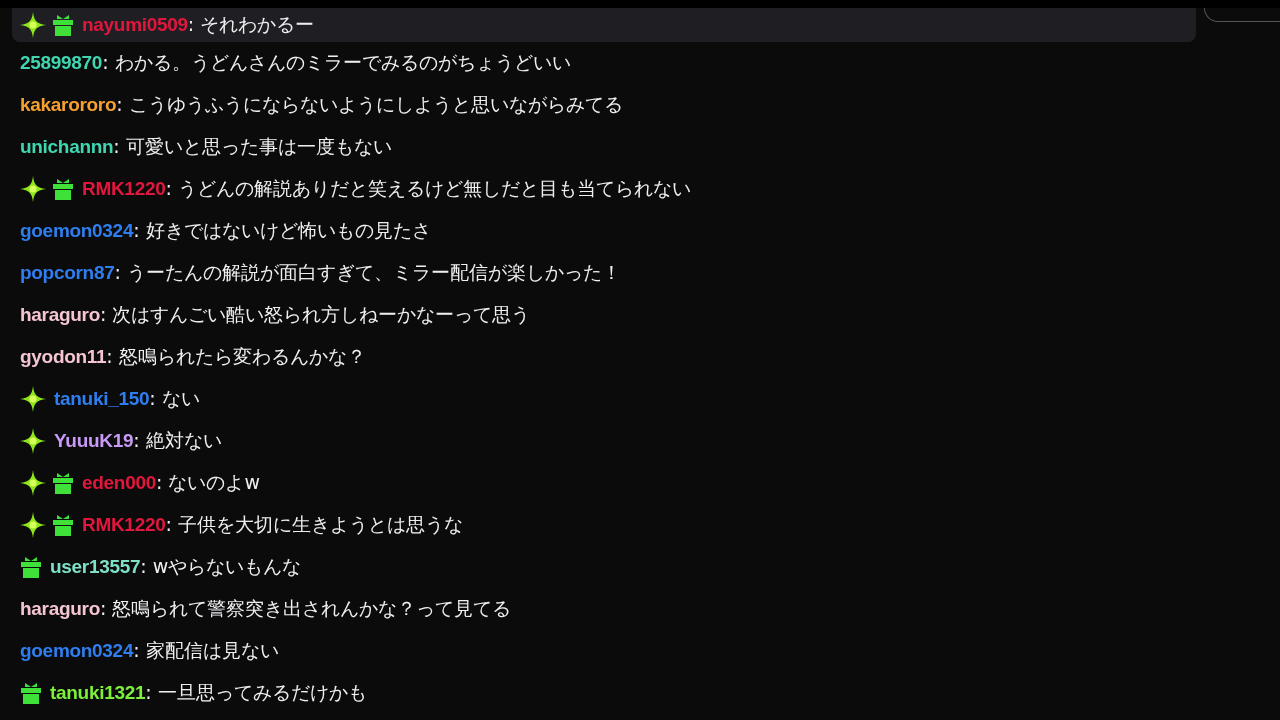 The height and width of the screenshot is (720, 1280). I want to click on chat-message: nayumi0509: それわかるー, so click(198, 25).